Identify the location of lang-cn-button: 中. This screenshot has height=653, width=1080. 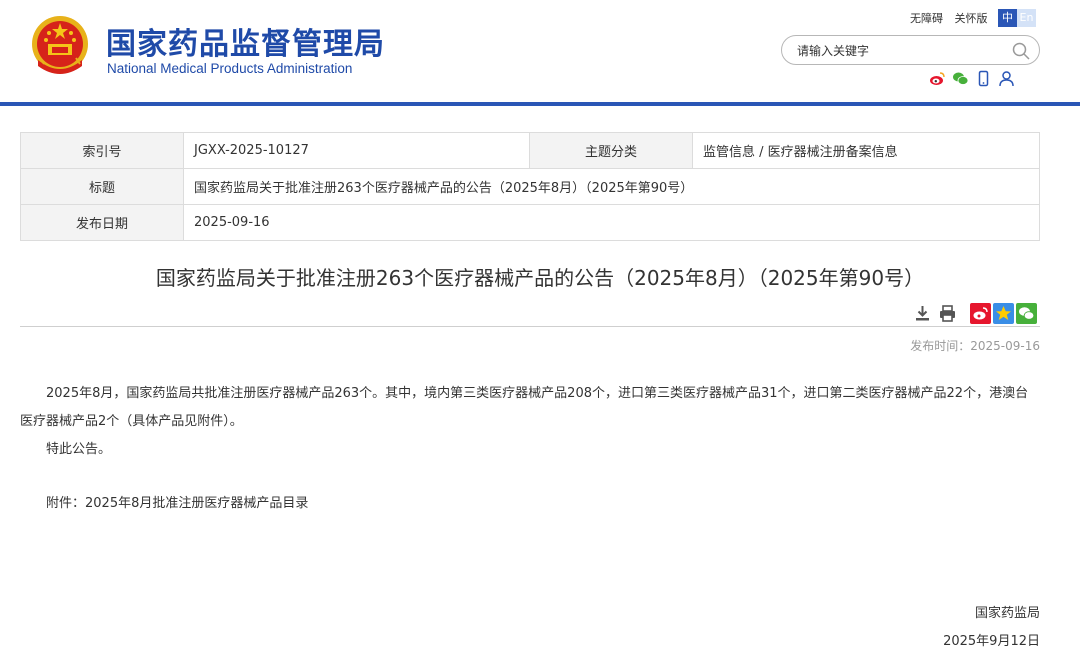
(1007, 18).